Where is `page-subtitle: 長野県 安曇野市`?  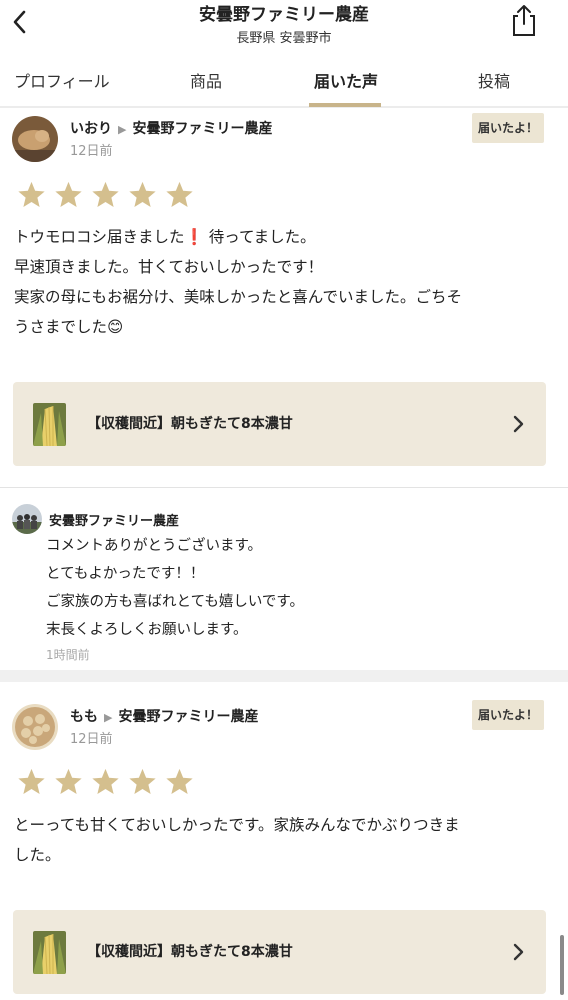
page-subtitle: 長野県 安曇野市 is located at coordinates (284, 38).